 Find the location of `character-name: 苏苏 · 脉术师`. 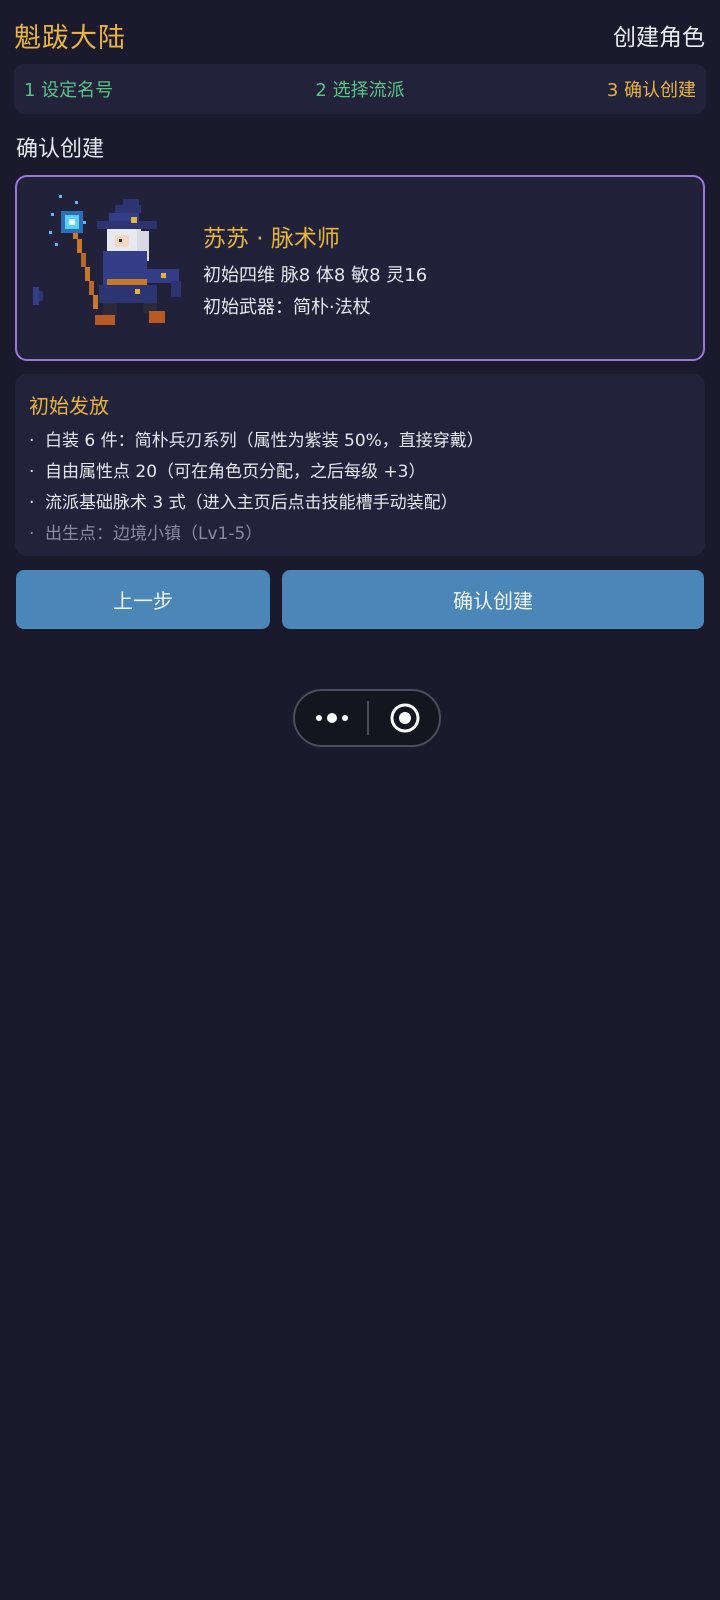

character-name: 苏苏 · 脉术师 is located at coordinates (271, 239).